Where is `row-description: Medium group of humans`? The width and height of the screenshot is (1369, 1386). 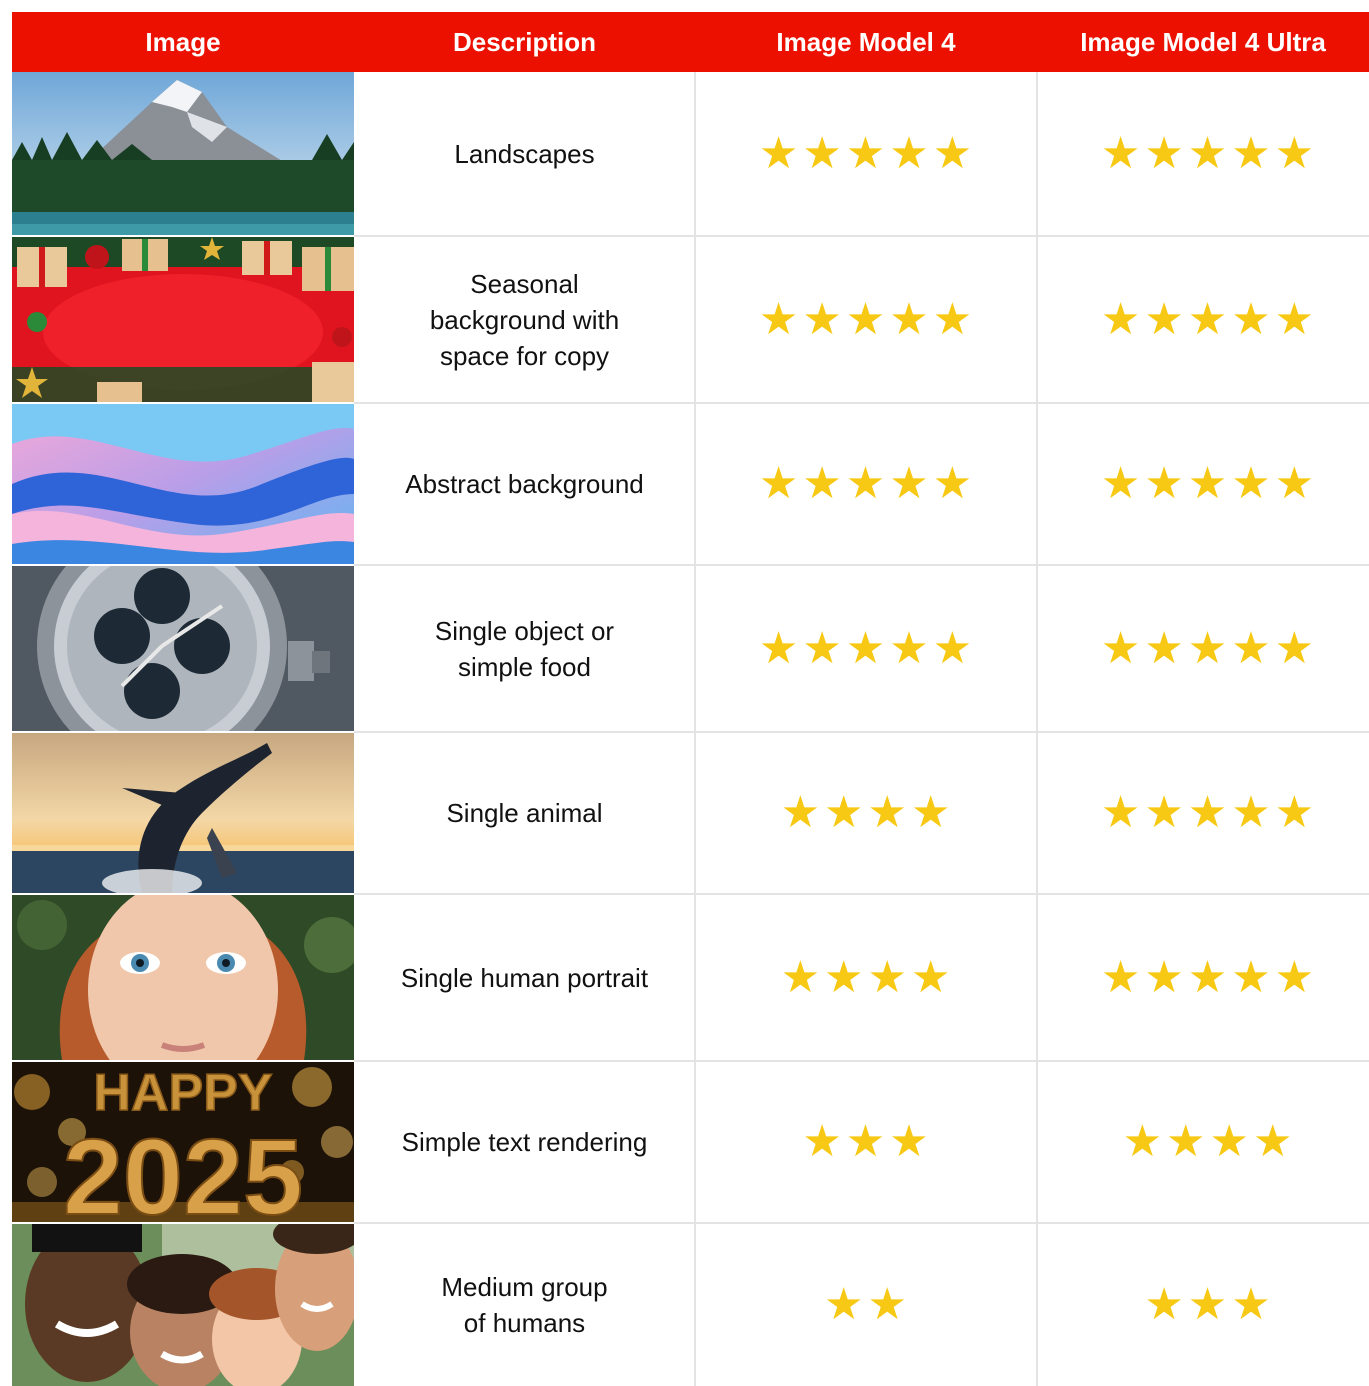 row-description: Medium group of humans is located at coordinates (524, 1305).